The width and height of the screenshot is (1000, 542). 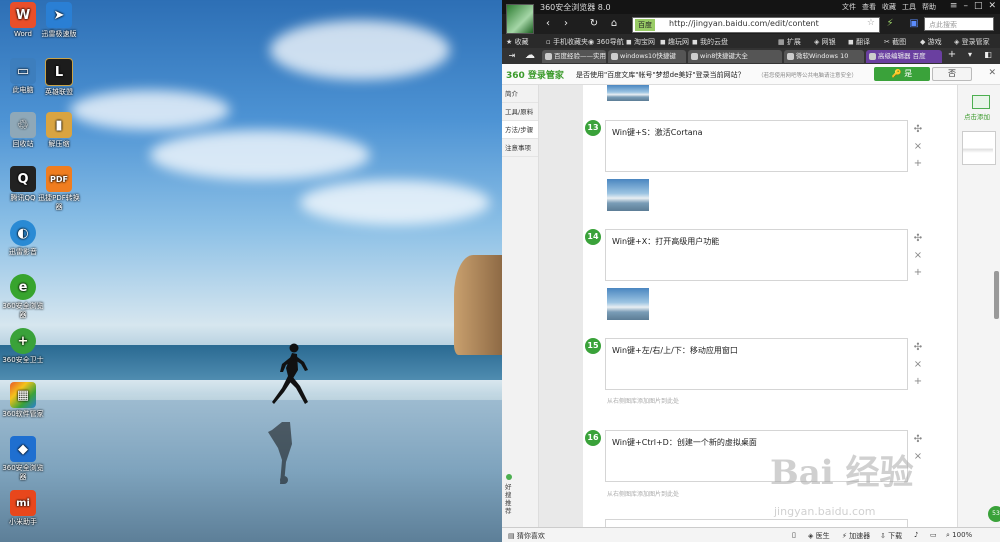 What do you see at coordinates (59, 15) in the screenshot?
I see `xunlei-icon: ➤` at bounding box center [59, 15].